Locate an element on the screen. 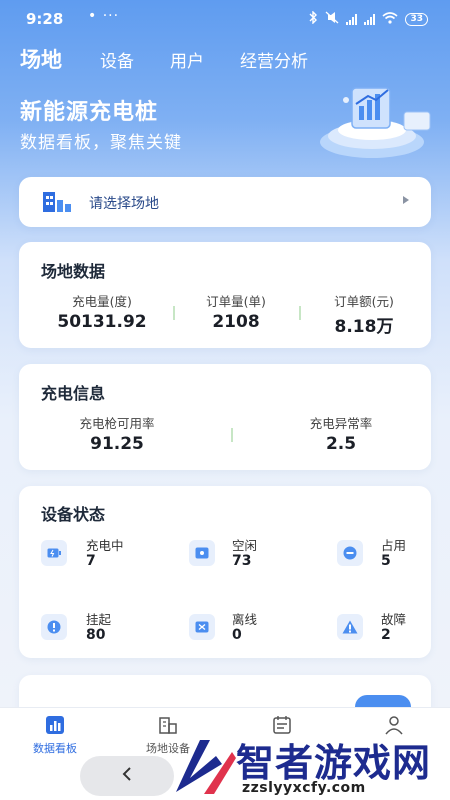 The height and width of the screenshot is (800, 450). device-fault-value: 2 is located at coordinates (386, 635).